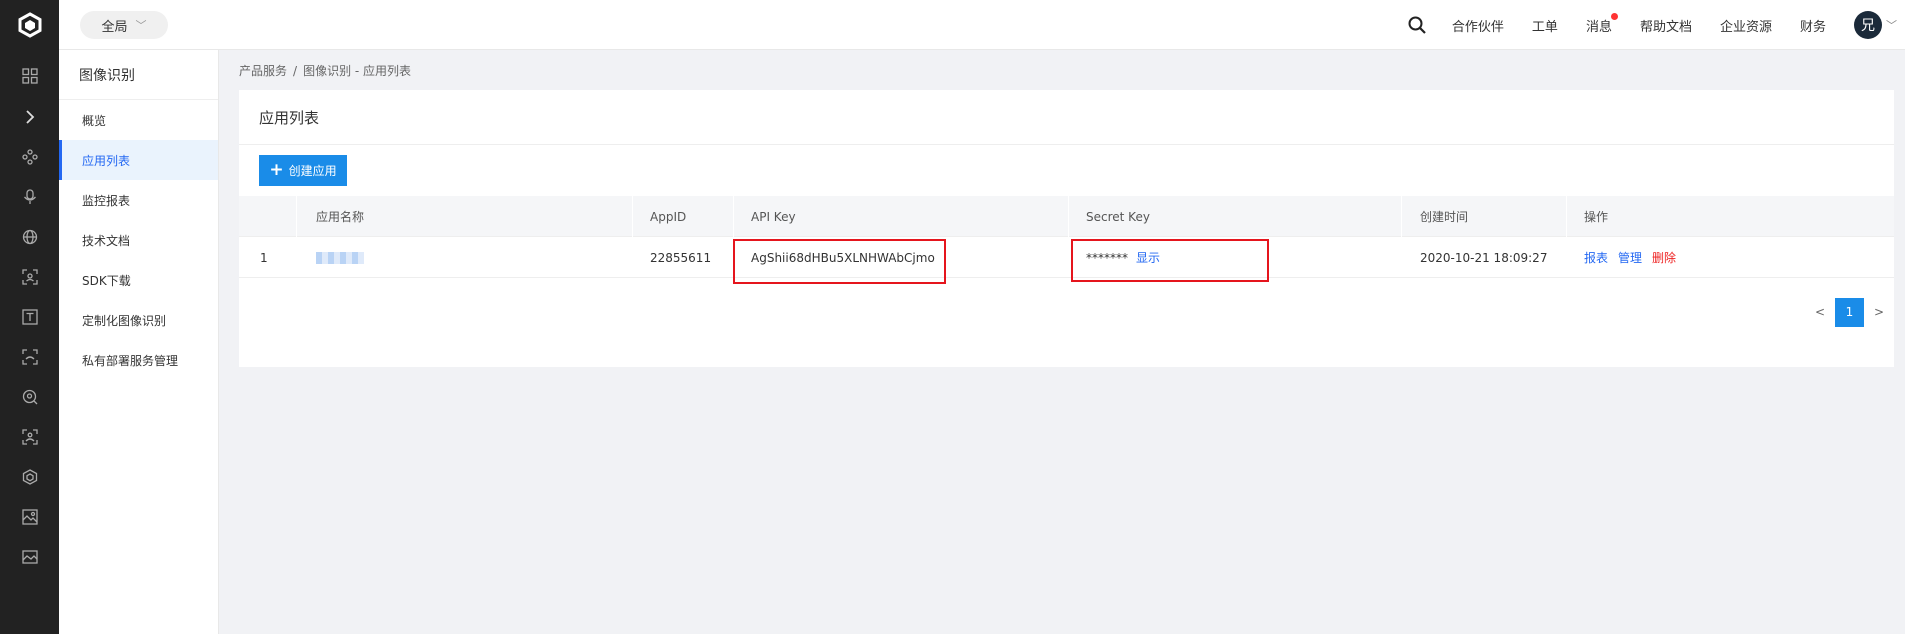  I want to click on breadcrumb-current: 图像识别 - 应用列表, so click(357, 71).